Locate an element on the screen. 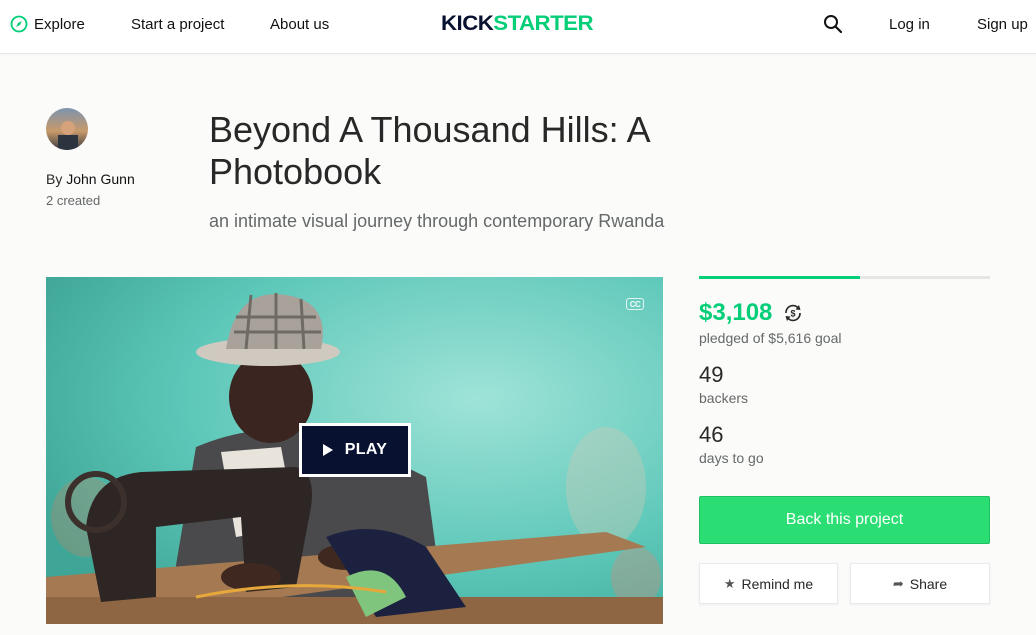  login-link: Log in is located at coordinates (909, 24).